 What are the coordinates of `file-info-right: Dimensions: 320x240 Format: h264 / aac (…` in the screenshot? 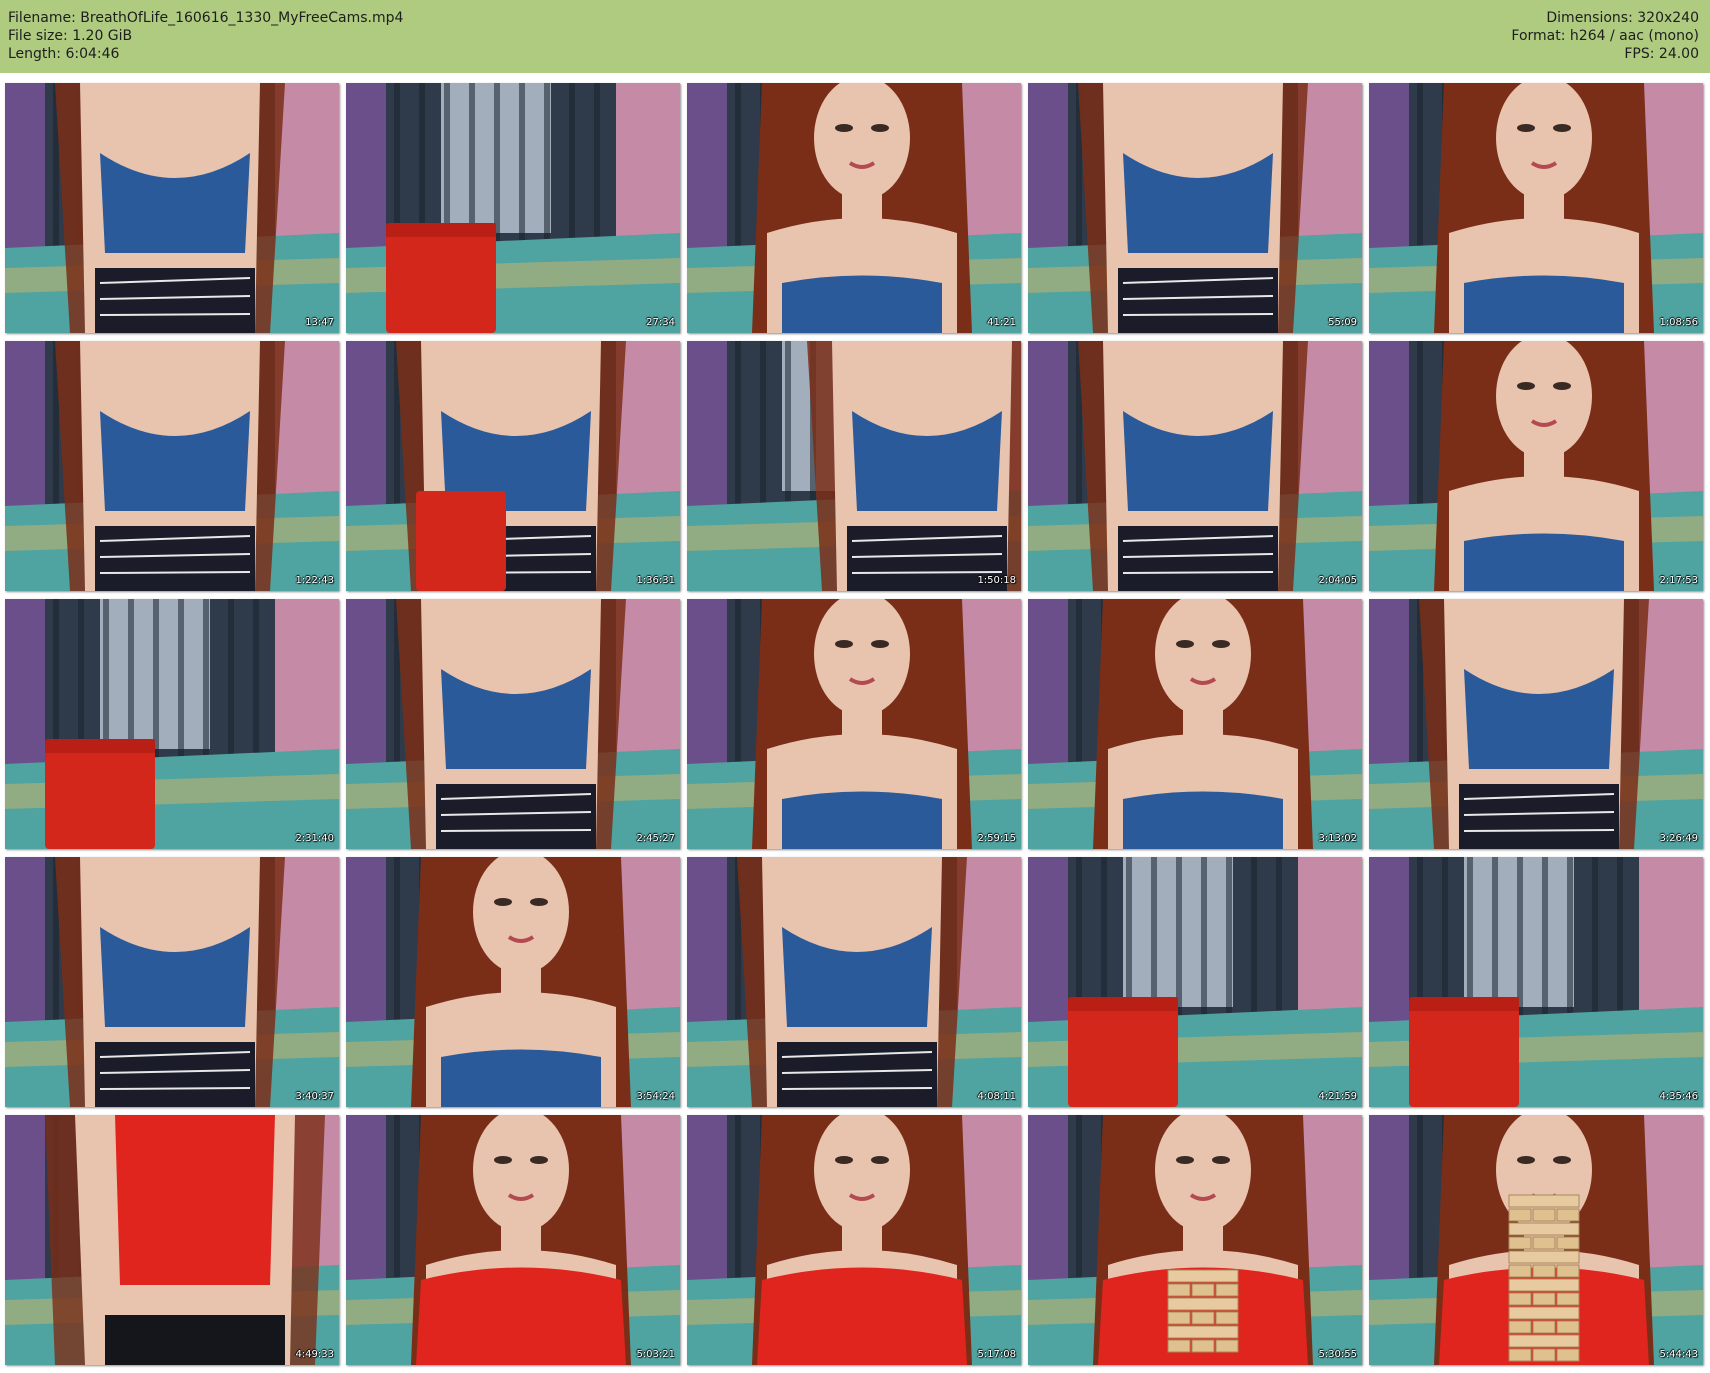 It's located at (1605, 36).